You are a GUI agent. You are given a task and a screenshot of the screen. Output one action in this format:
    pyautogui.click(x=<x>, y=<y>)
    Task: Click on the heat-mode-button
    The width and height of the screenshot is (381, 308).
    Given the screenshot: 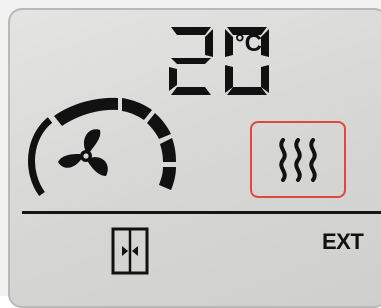 What is the action you would take?
    pyautogui.click(x=298, y=159)
    